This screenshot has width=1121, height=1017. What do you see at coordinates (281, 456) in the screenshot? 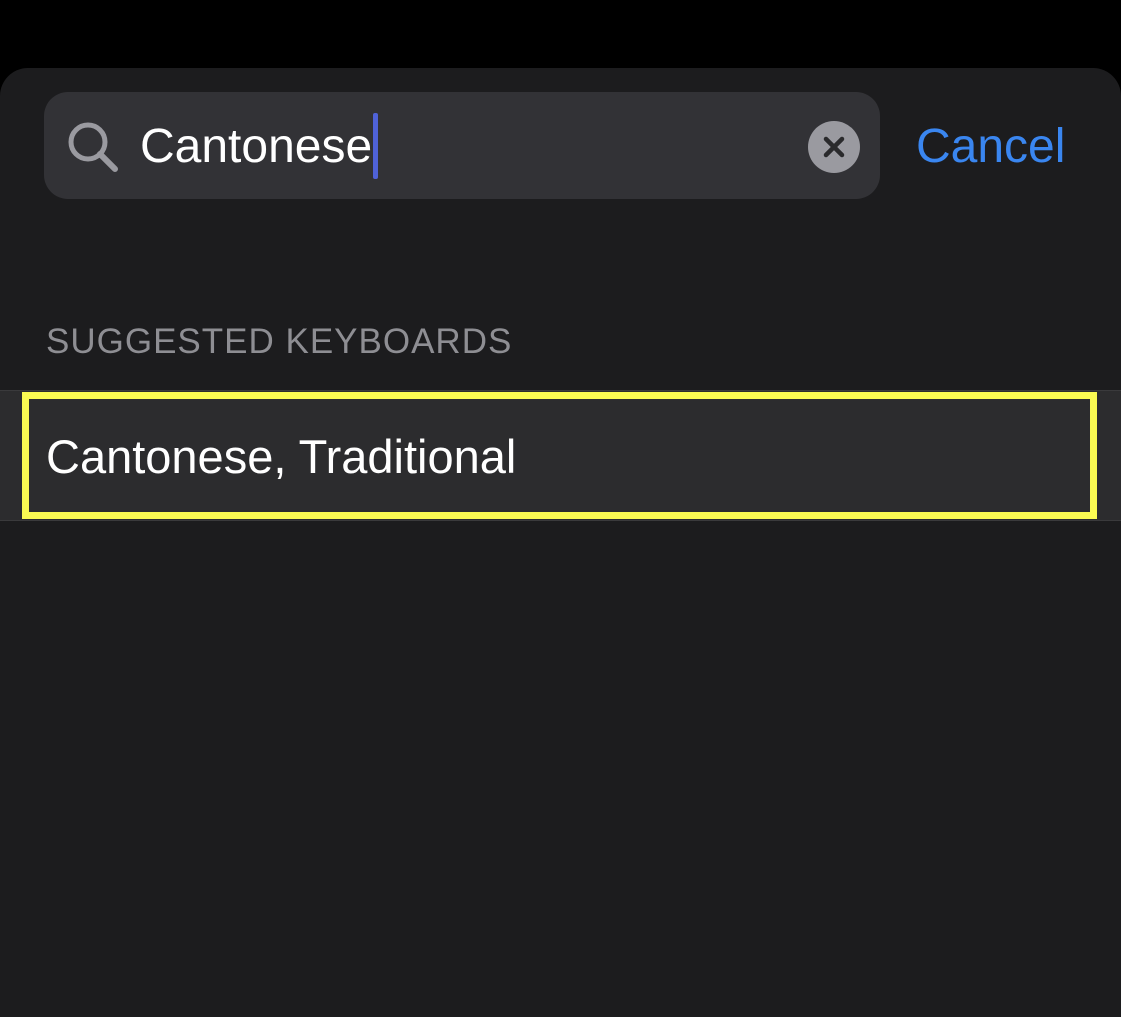
I see `list-item-label: Cantonese, Traditional` at bounding box center [281, 456].